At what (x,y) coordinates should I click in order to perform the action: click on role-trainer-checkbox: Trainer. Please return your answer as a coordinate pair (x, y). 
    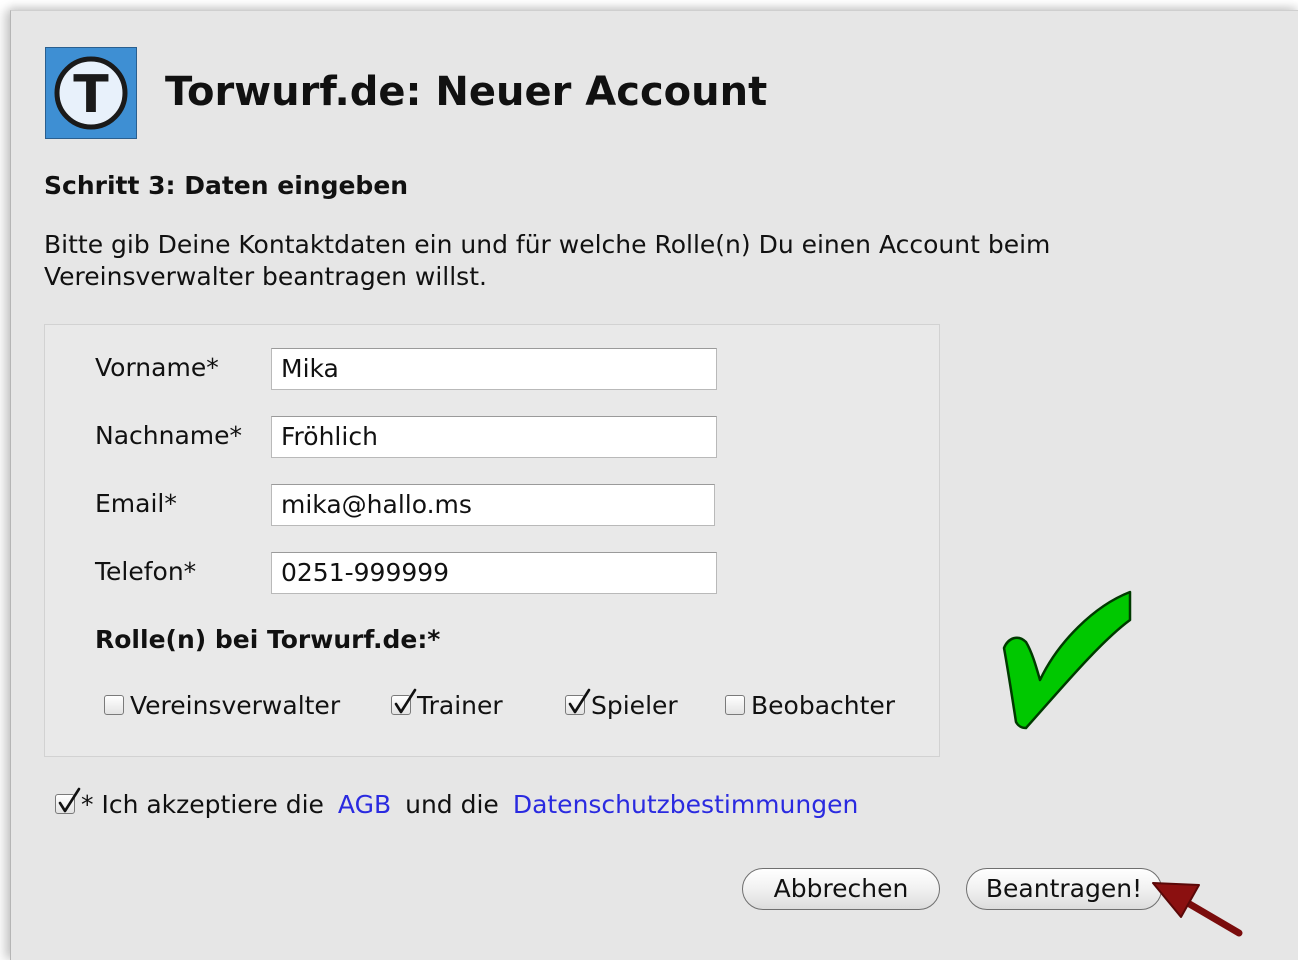
    Looking at the image, I should click on (447, 704).